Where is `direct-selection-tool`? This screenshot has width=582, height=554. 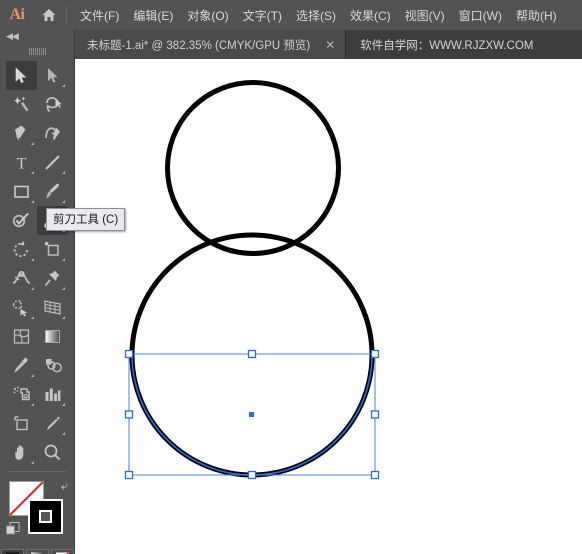
direct-selection-tool is located at coordinates (52, 75).